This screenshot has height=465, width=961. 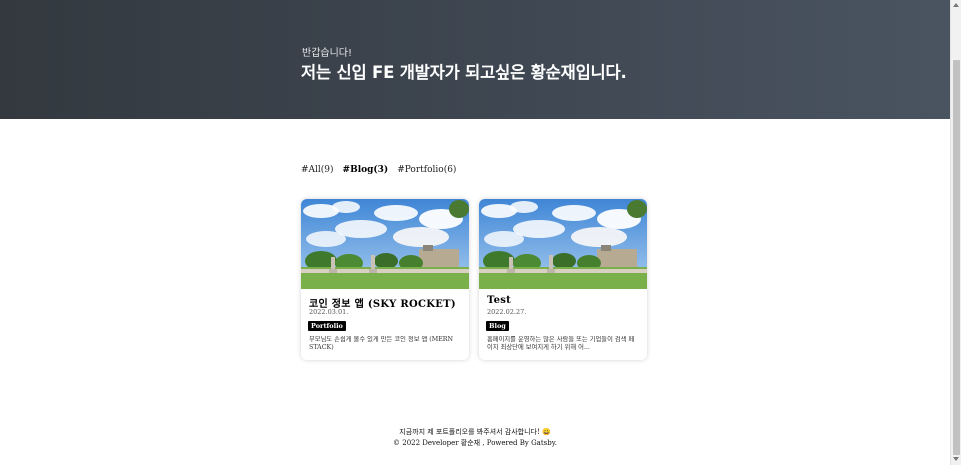 What do you see at coordinates (475, 432) in the screenshot?
I see `footer-thanks: 지금까지 제 포트폴리오를 봐주셔서 감사합니다! 😀` at bounding box center [475, 432].